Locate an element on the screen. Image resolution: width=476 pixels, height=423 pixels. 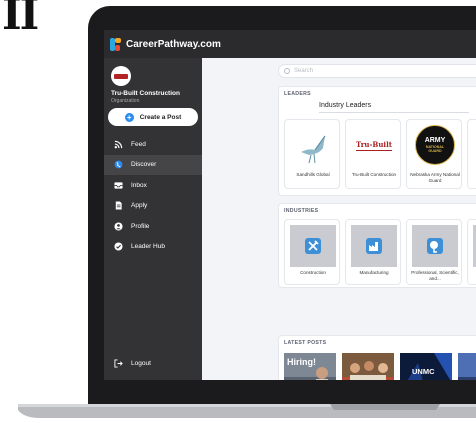
create-post-label: Create a Post is located at coordinates (160, 117).